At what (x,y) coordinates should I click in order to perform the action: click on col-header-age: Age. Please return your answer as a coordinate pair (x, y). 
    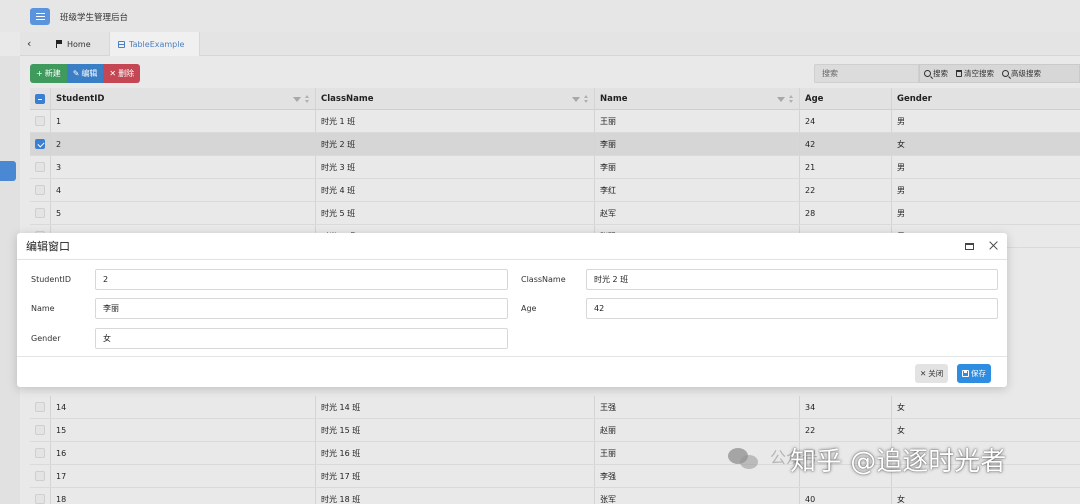
    Looking at the image, I should click on (846, 99).